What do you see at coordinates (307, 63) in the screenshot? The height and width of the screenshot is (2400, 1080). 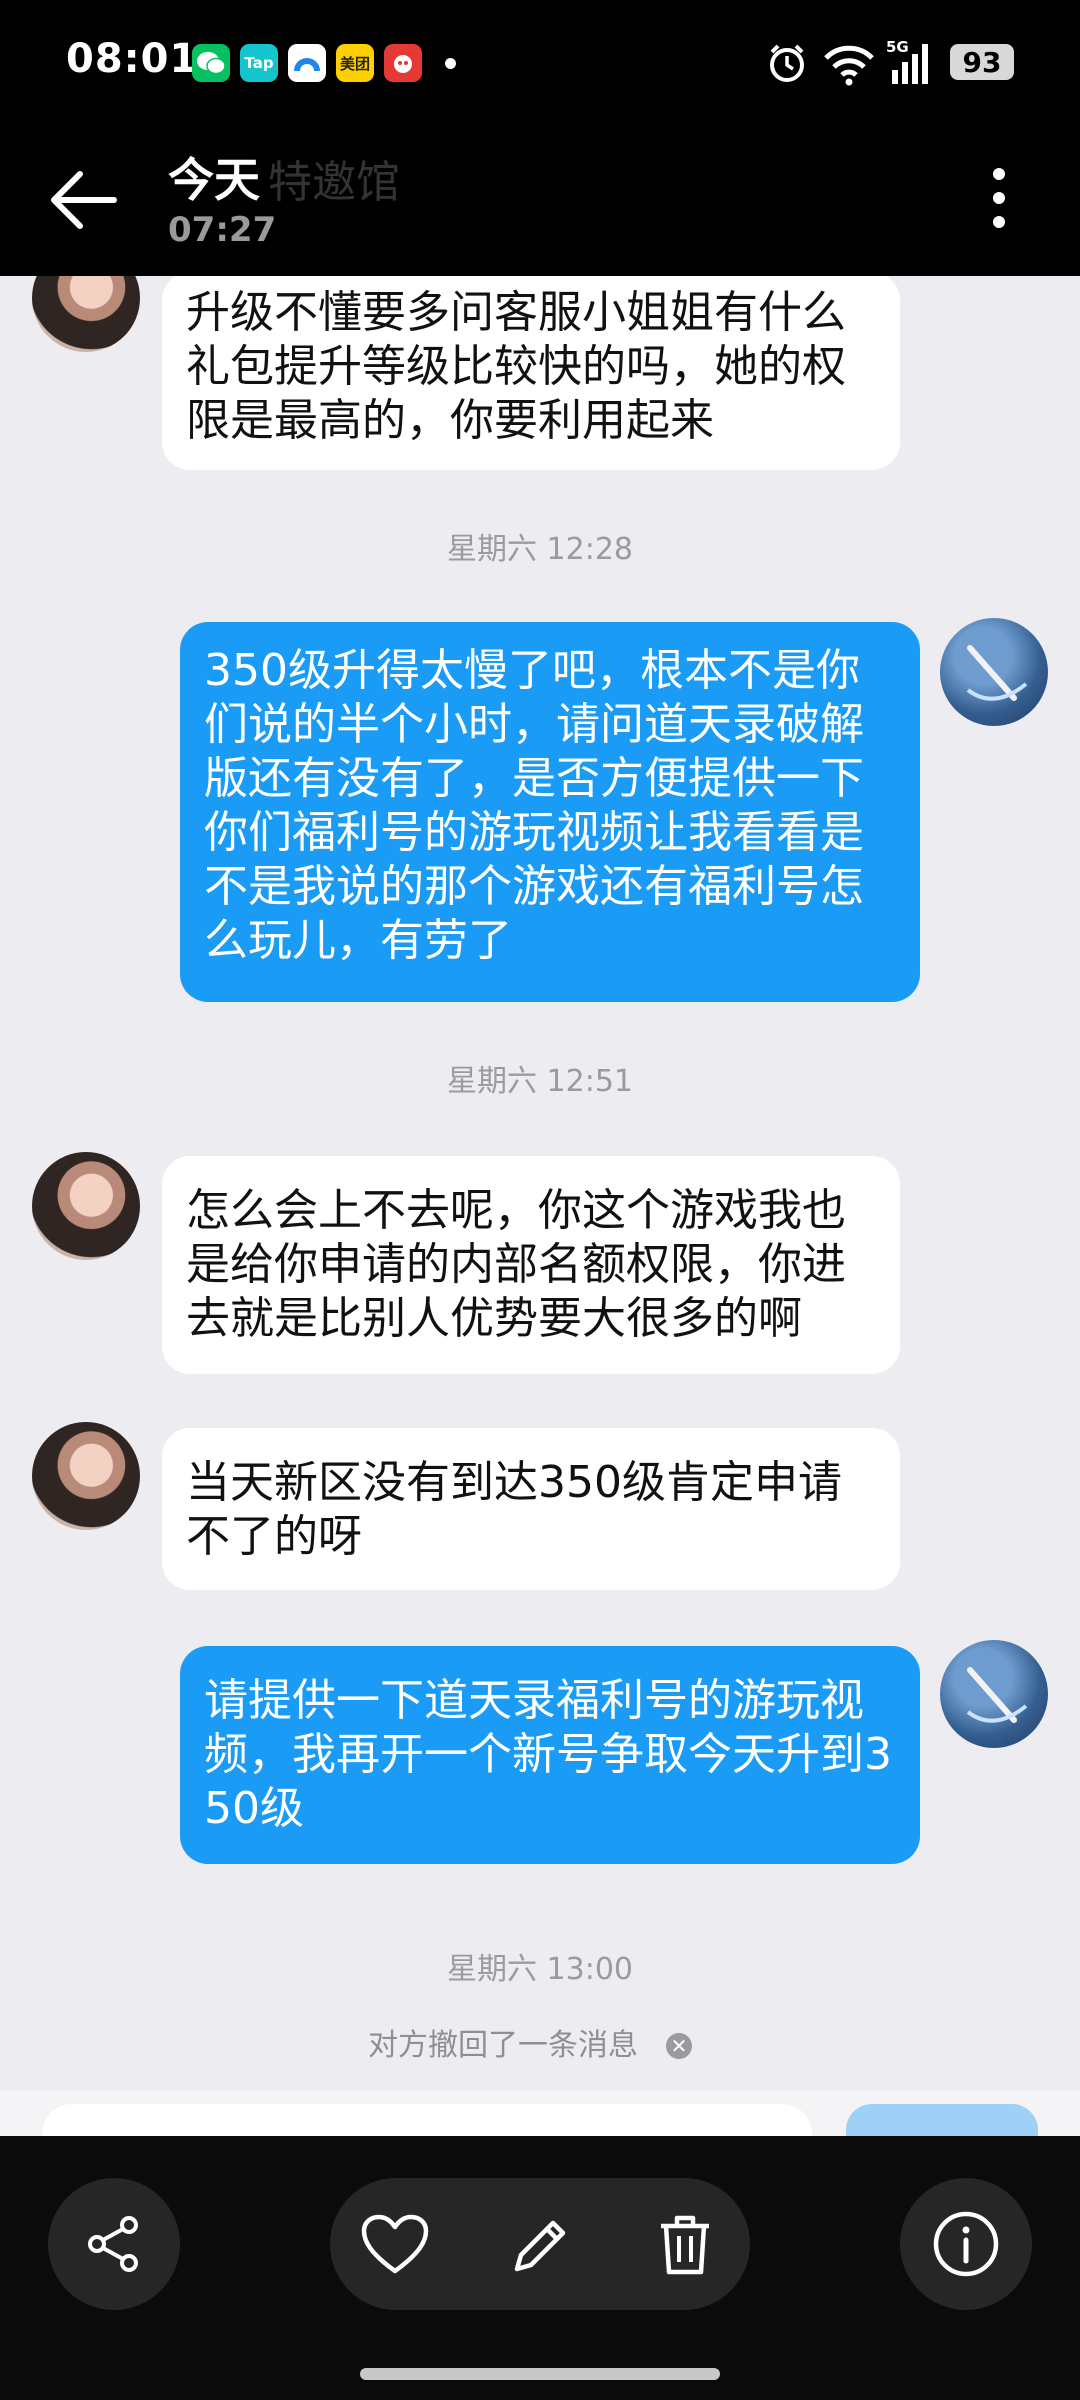 I see `browser-icon` at bounding box center [307, 63].